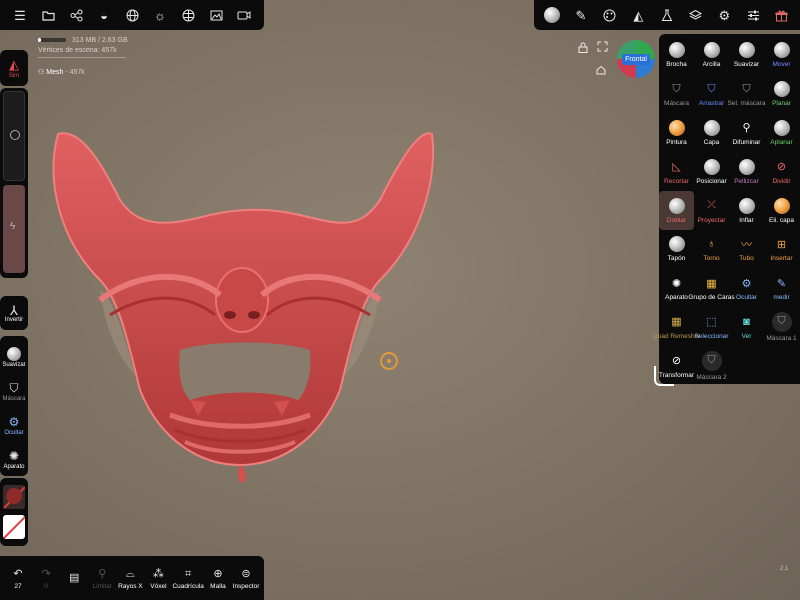  What do you see at coordinates (638, 15) in the screenshot?
I see `triangle-icon: ◭` at bounding box center [638, 15].